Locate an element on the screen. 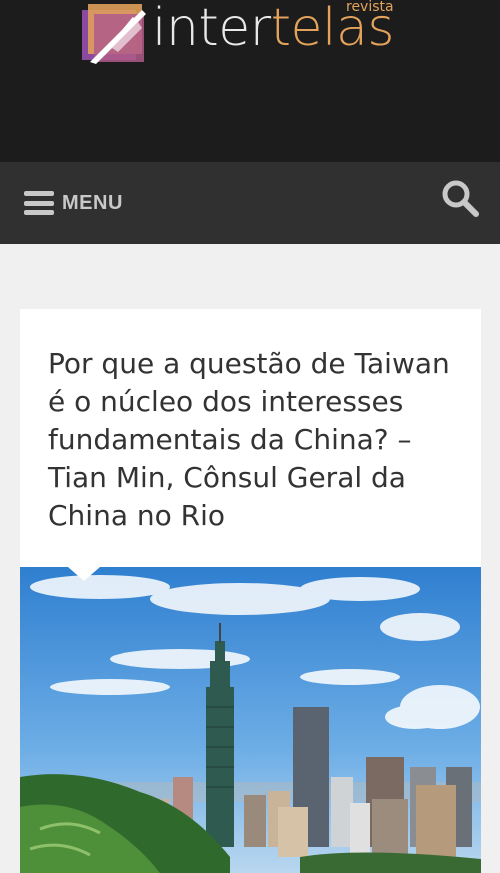 The height and width of the screenshot is (873, 500). logo-word-prefix: inter is located at coordinates (211, 29).